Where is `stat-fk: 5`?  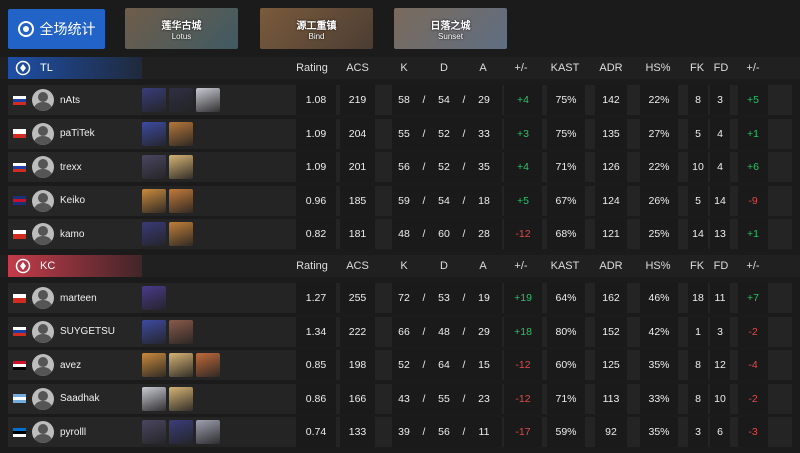 stat-fk: 5 is located at coordinates (698, 133).